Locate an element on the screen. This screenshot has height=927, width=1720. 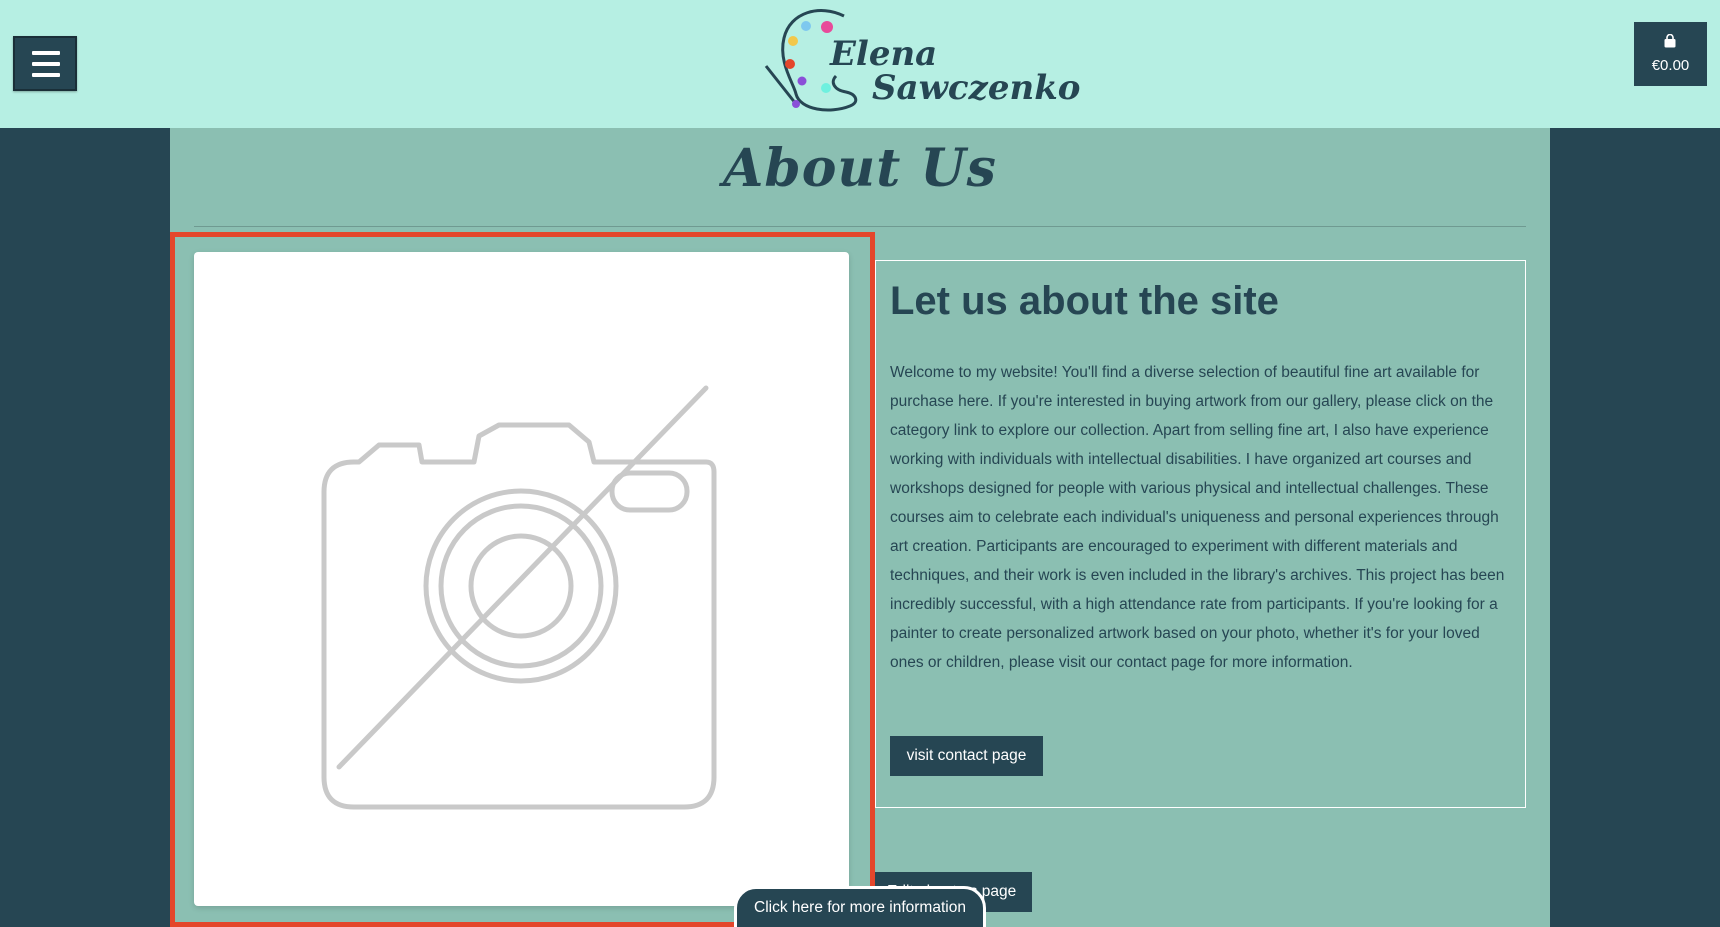
more-info-tab: Click here for more information is located at coordinates (860, 906).